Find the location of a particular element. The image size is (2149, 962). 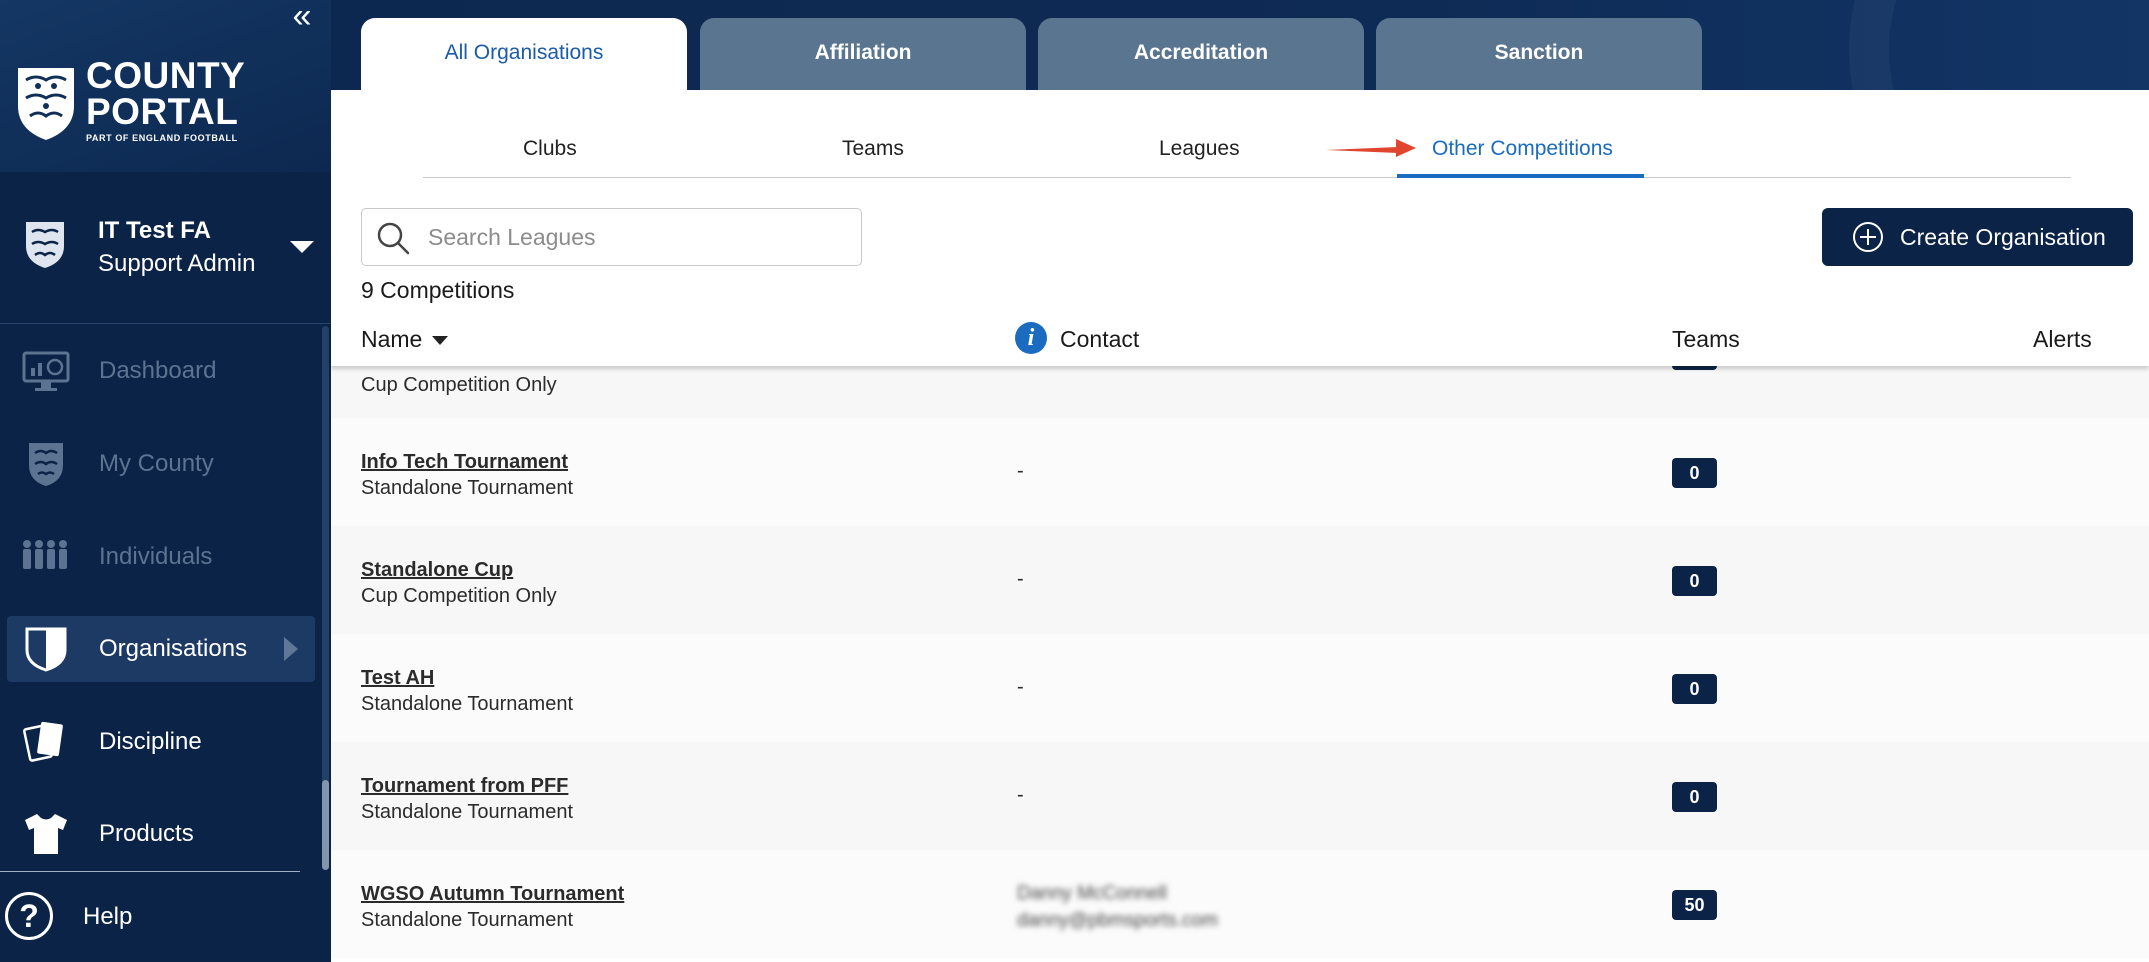

crest-icon is located at coordinates (46, 464).